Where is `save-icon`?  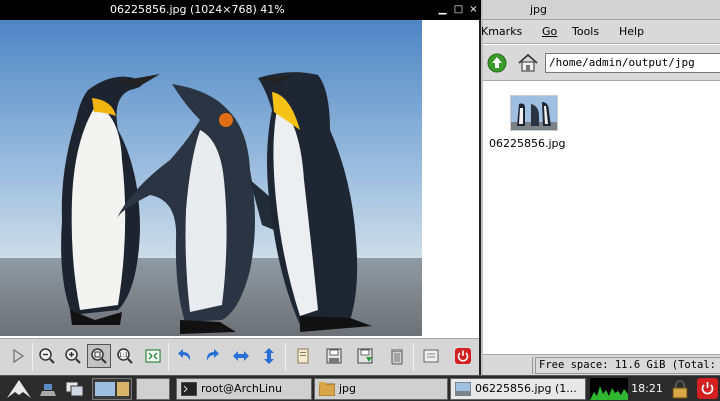 save-icon is located at coordinates (334, 356).